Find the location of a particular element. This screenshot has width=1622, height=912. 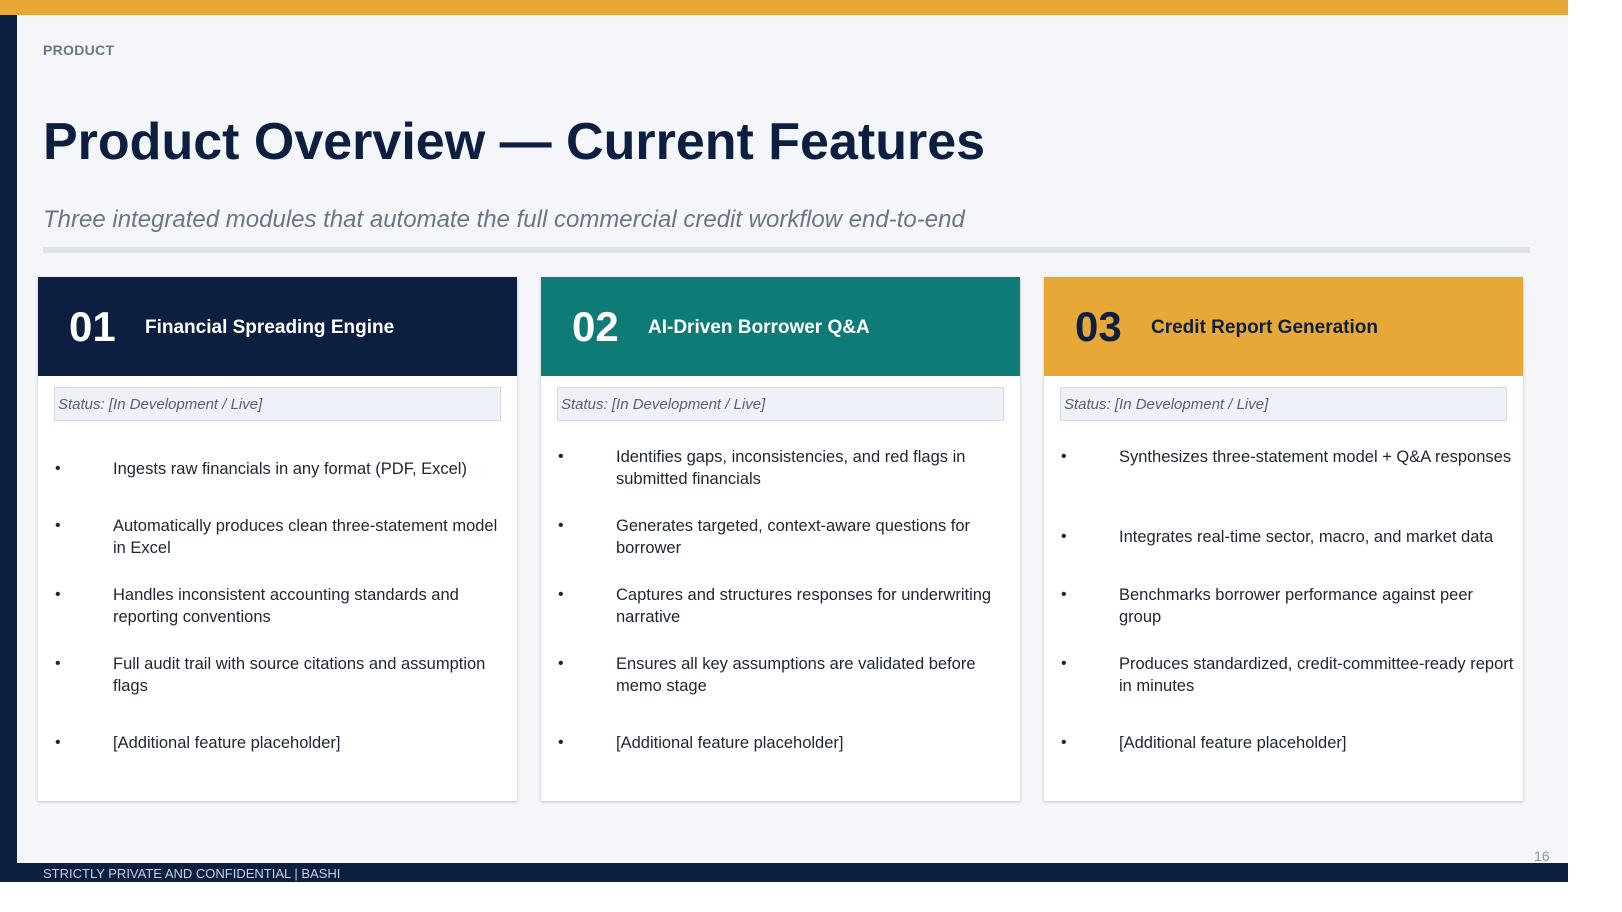

card-header: 02 AI-Driven Borrower Q&A is located at coordinates (780, 326).